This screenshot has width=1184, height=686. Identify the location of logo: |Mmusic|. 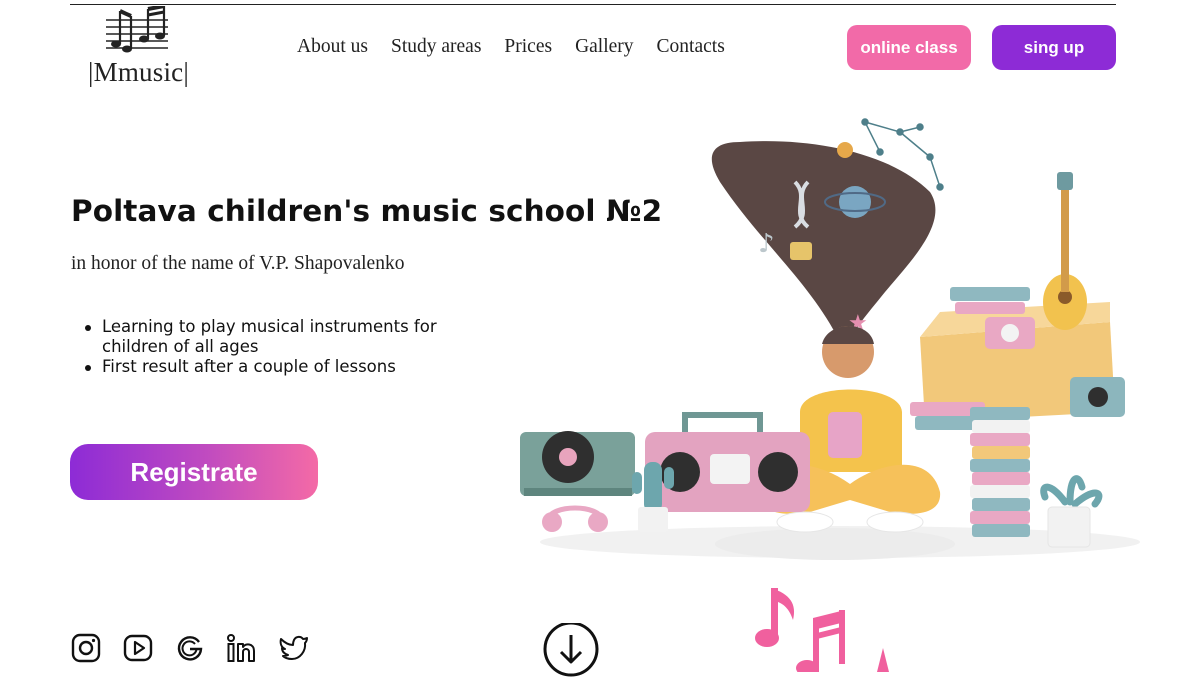
(138, 47).